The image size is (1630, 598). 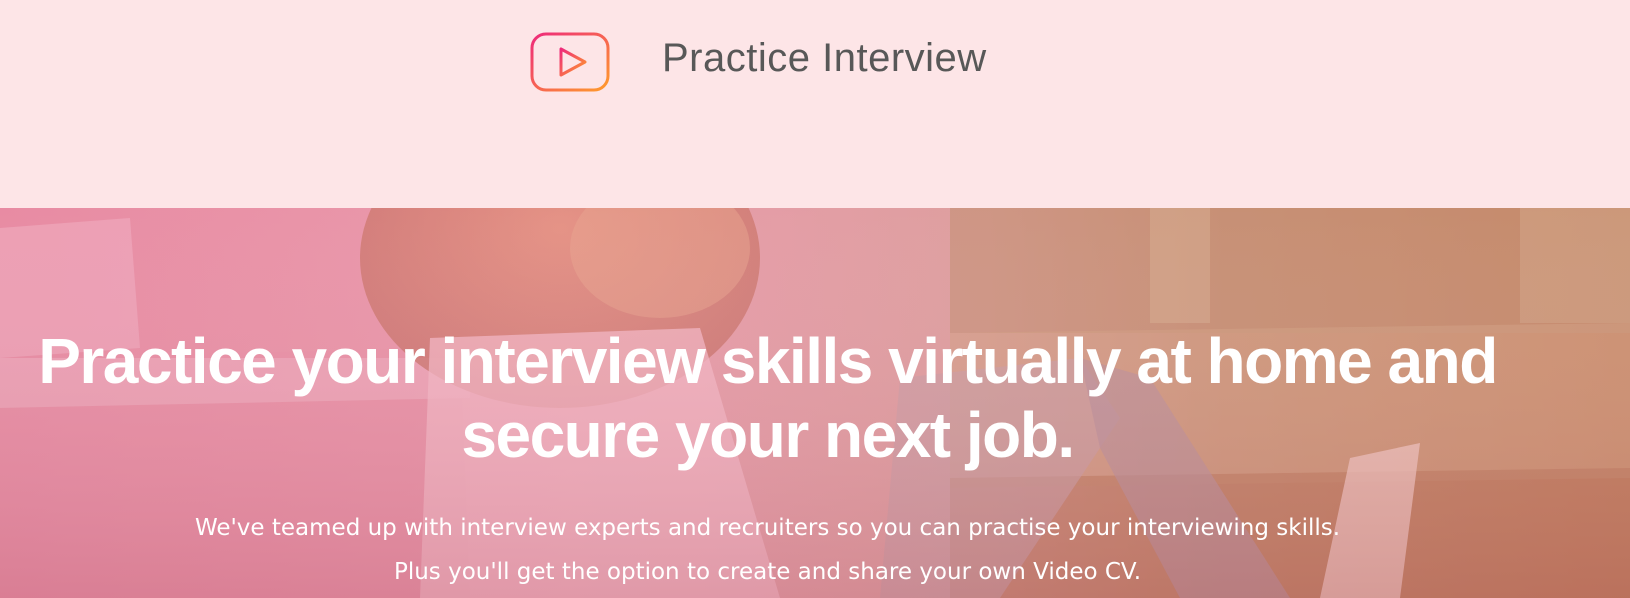 I want to click on brand-title: Practice Interview, so click(x=824, y=58).